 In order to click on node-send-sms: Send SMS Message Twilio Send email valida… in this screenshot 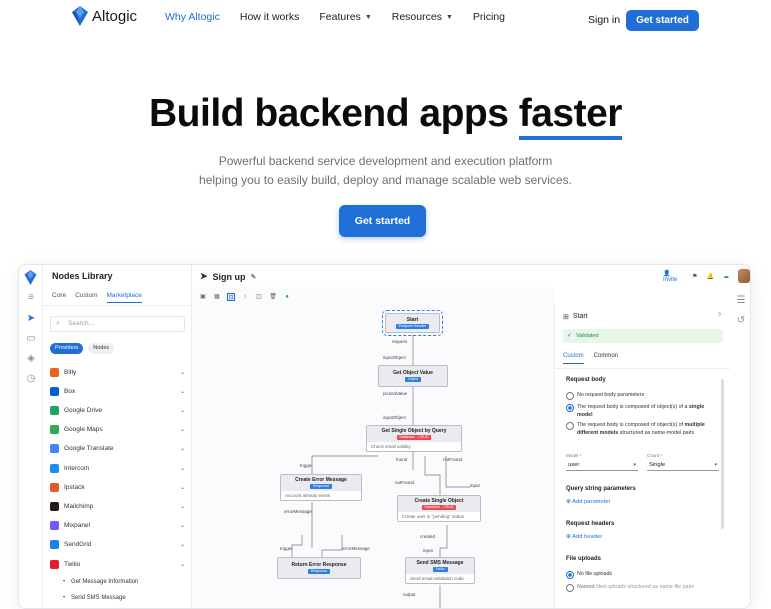, I will do `click(440, 570)`.